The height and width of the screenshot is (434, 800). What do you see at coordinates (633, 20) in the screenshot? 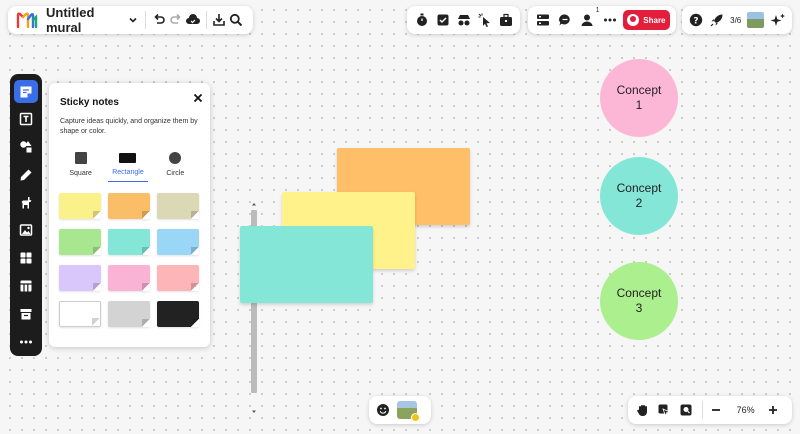
I see `share-user-icon` at bounding box center [633, 20].